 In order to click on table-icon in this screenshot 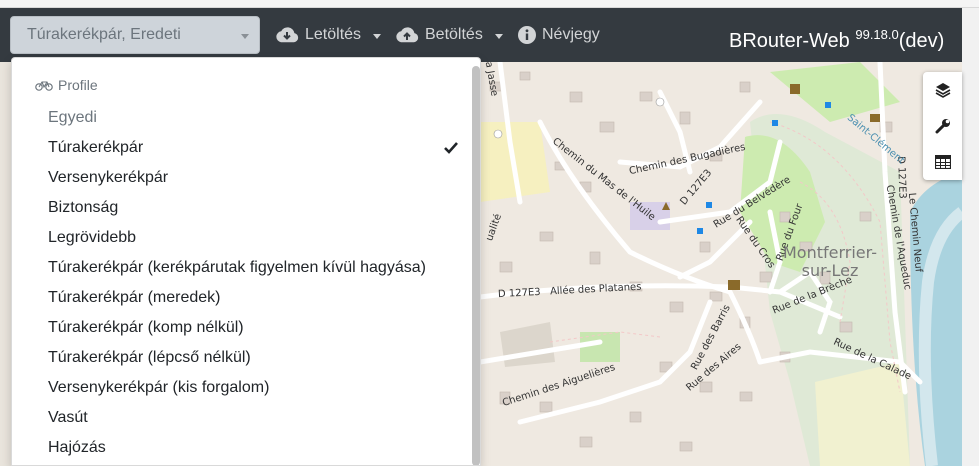, I will do `click(942, 162)`.